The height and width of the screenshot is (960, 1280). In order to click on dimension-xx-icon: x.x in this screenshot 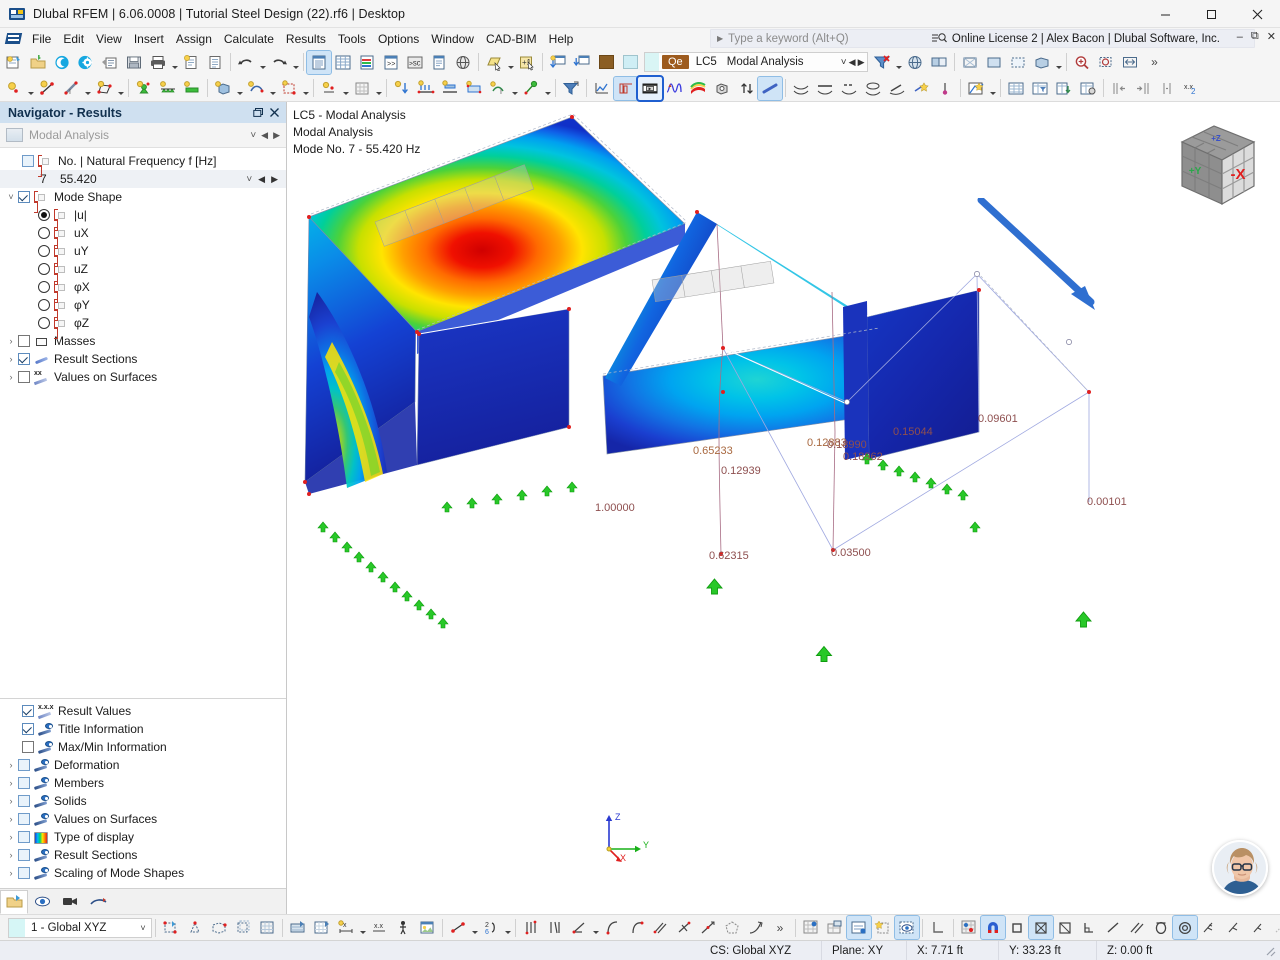, I will do `click(379, 927)`.